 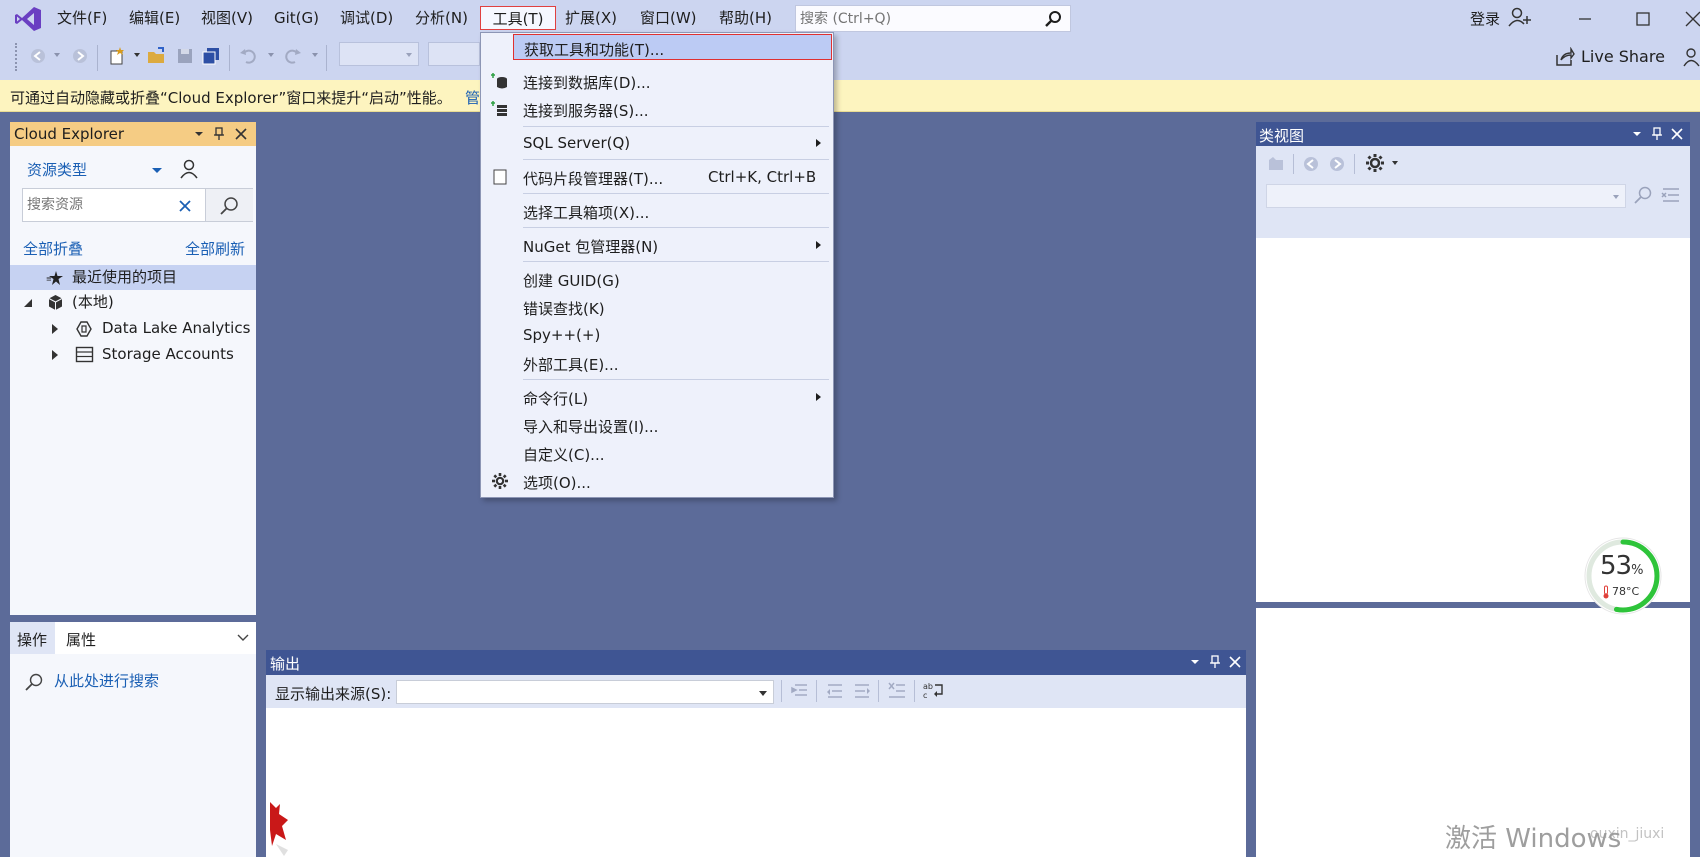 What do you see at coordinates (441, 18) in the screenshot?
I see `menu-analyze: 分析(N)` at bounding box center [441, 18].